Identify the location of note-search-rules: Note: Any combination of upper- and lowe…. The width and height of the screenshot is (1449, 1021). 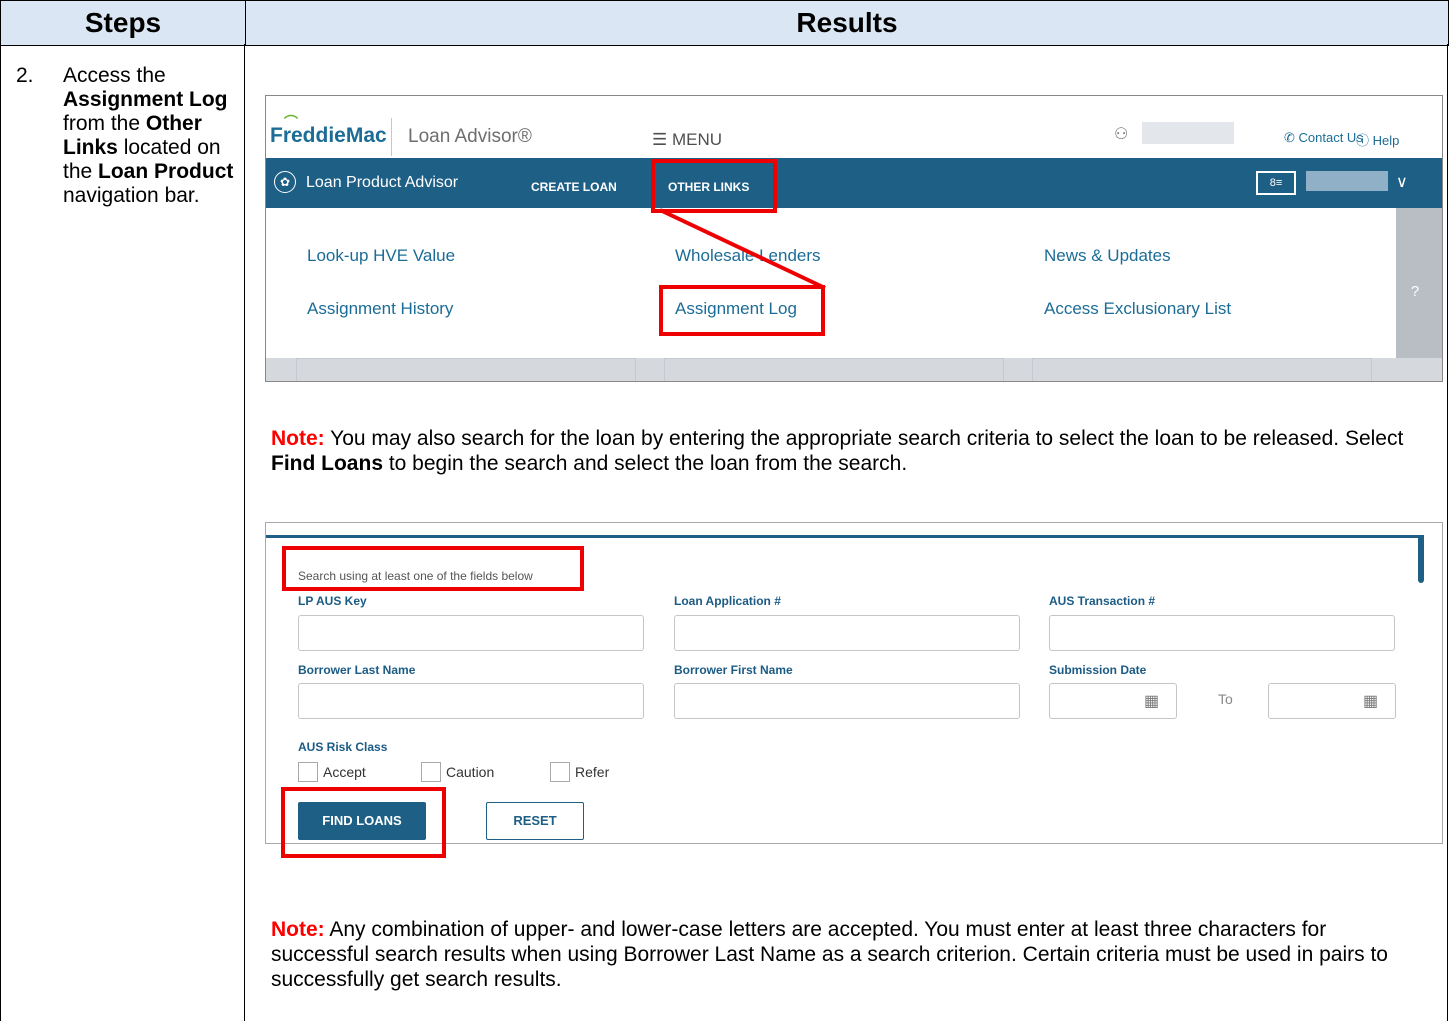
(846, 954).